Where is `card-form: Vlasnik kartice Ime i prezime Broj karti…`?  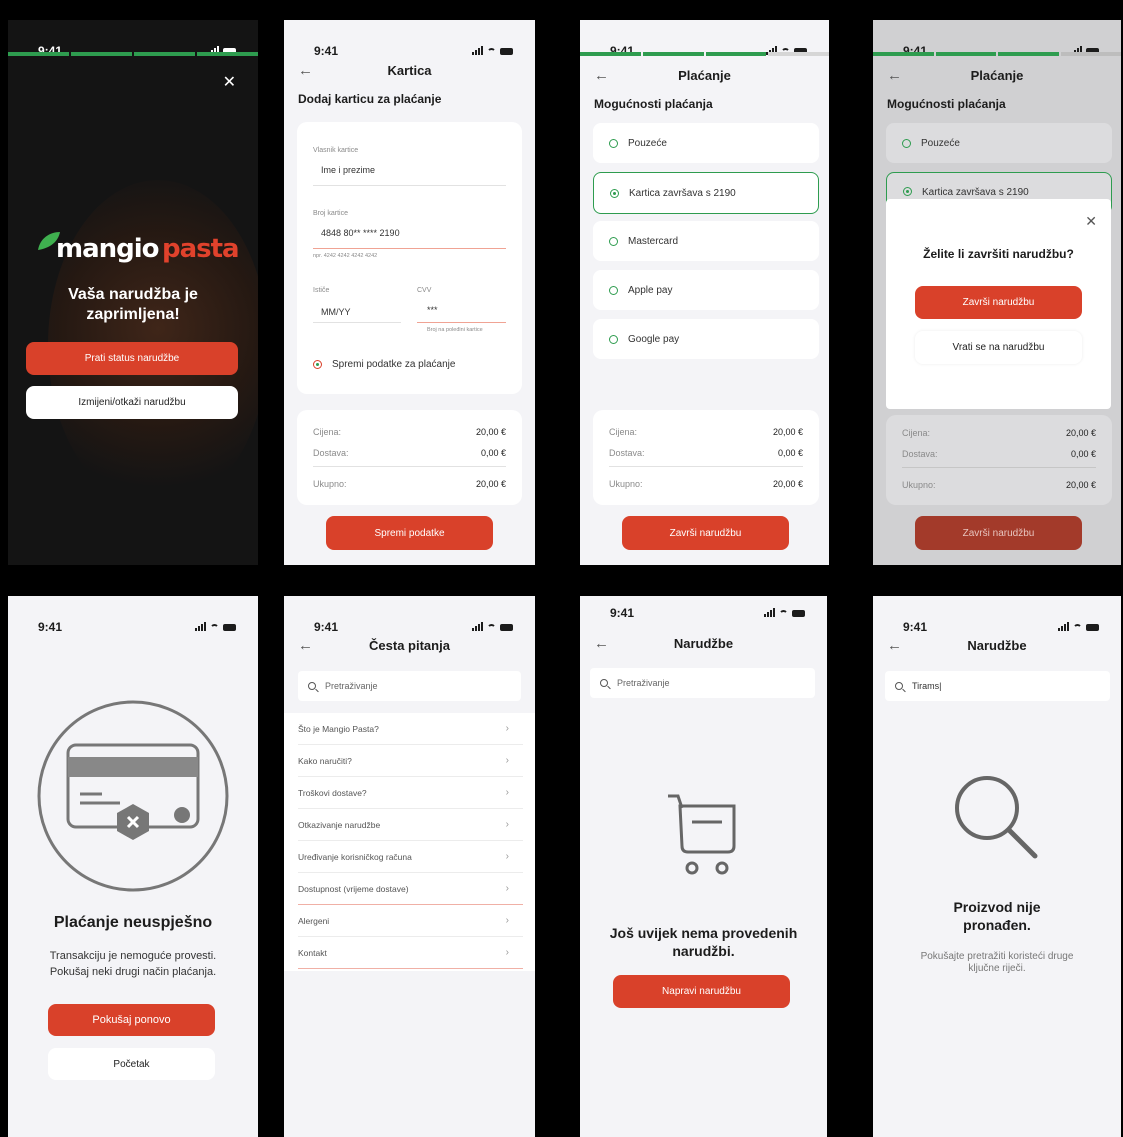
card-form: Vlasnik kartice Ime i prezime Broj karti… is located at coordinates (409, 258).